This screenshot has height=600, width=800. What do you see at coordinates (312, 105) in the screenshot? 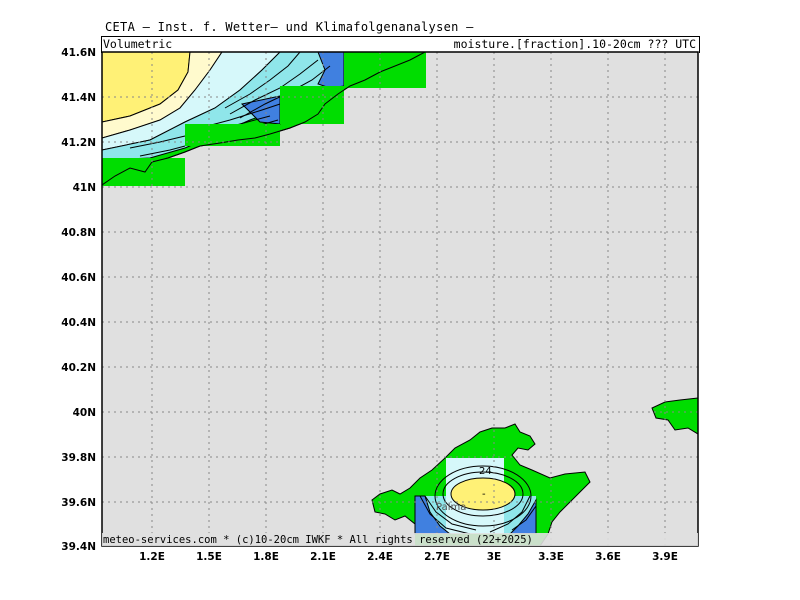
I see `land-cell` at bounding box center [312, 105].